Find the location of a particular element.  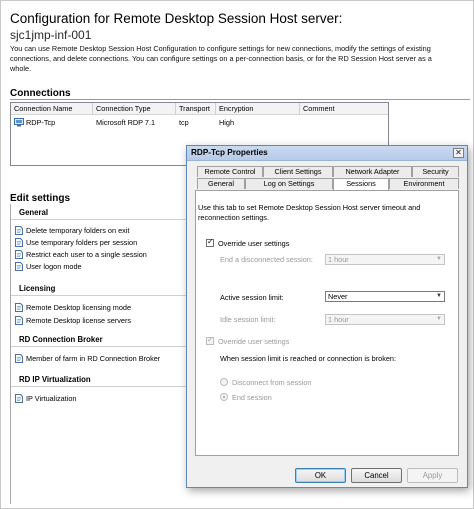

active-session-limit-value: Never is located at coordinates (338, 296).